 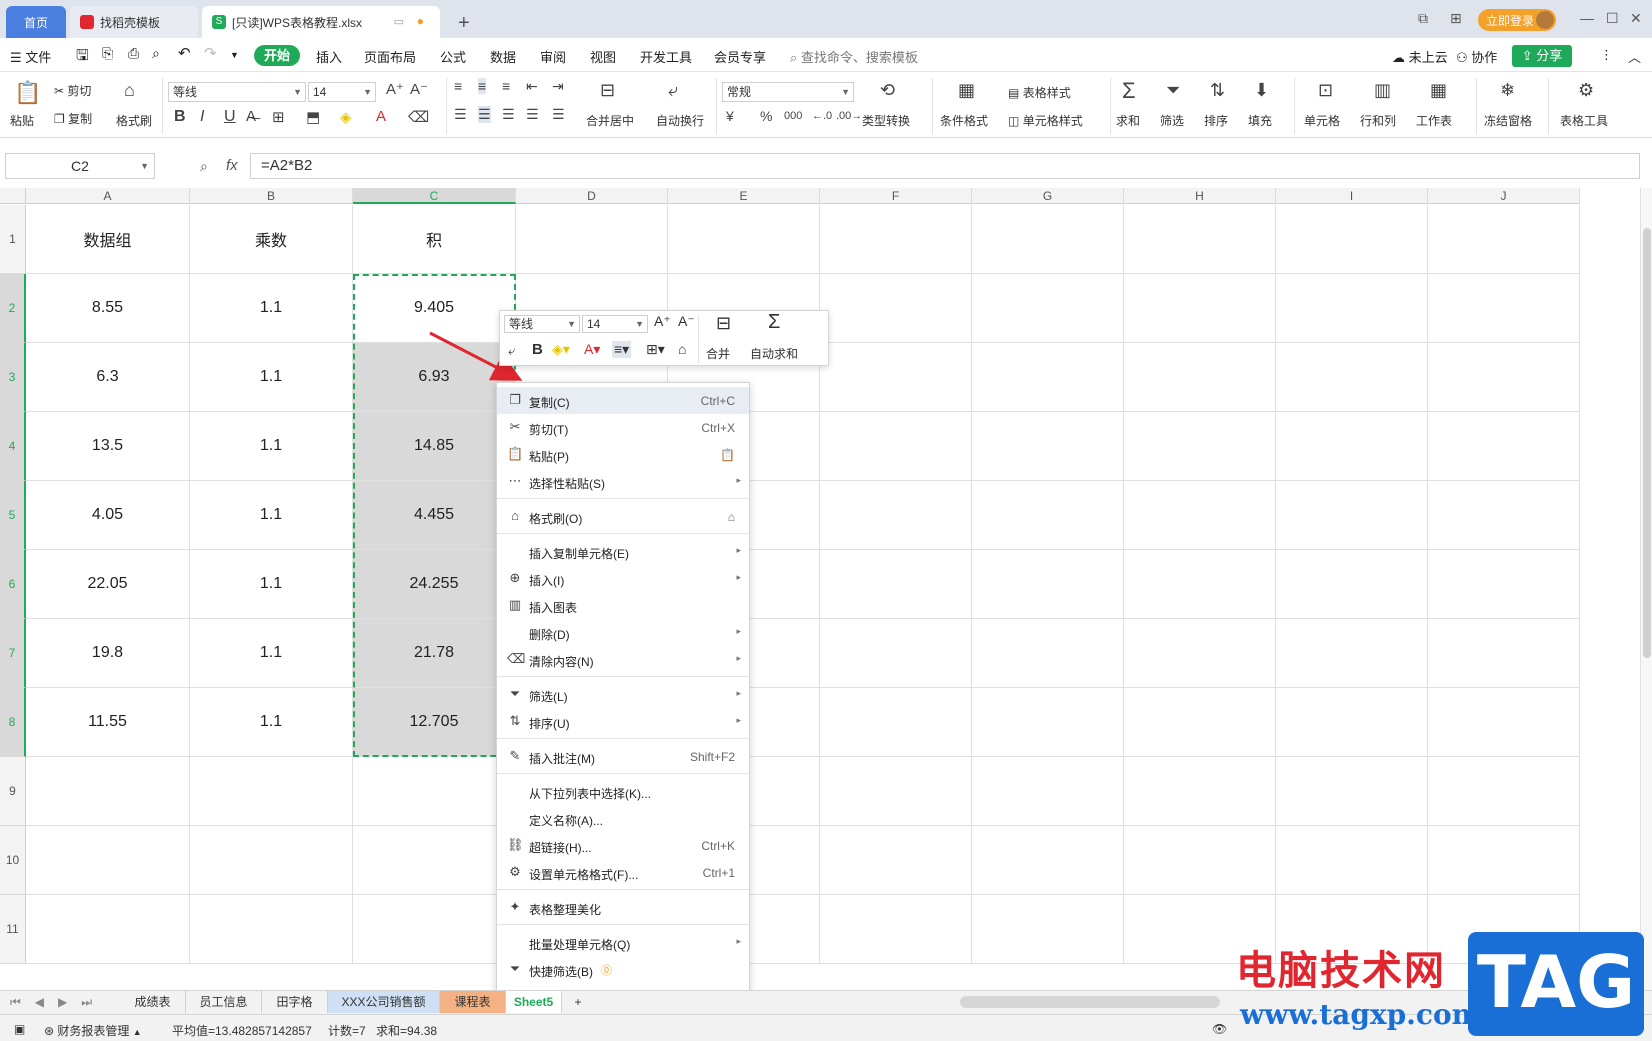 I want to click on cell-G2, so click(x=1048, y=308).